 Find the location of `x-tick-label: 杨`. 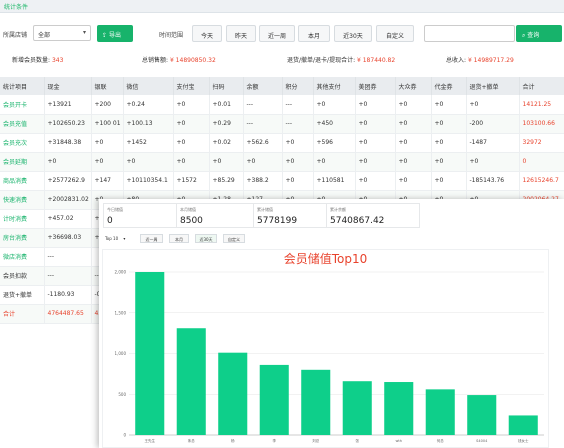

x-tick-label: 杨 is located at coordinates (233, 440).